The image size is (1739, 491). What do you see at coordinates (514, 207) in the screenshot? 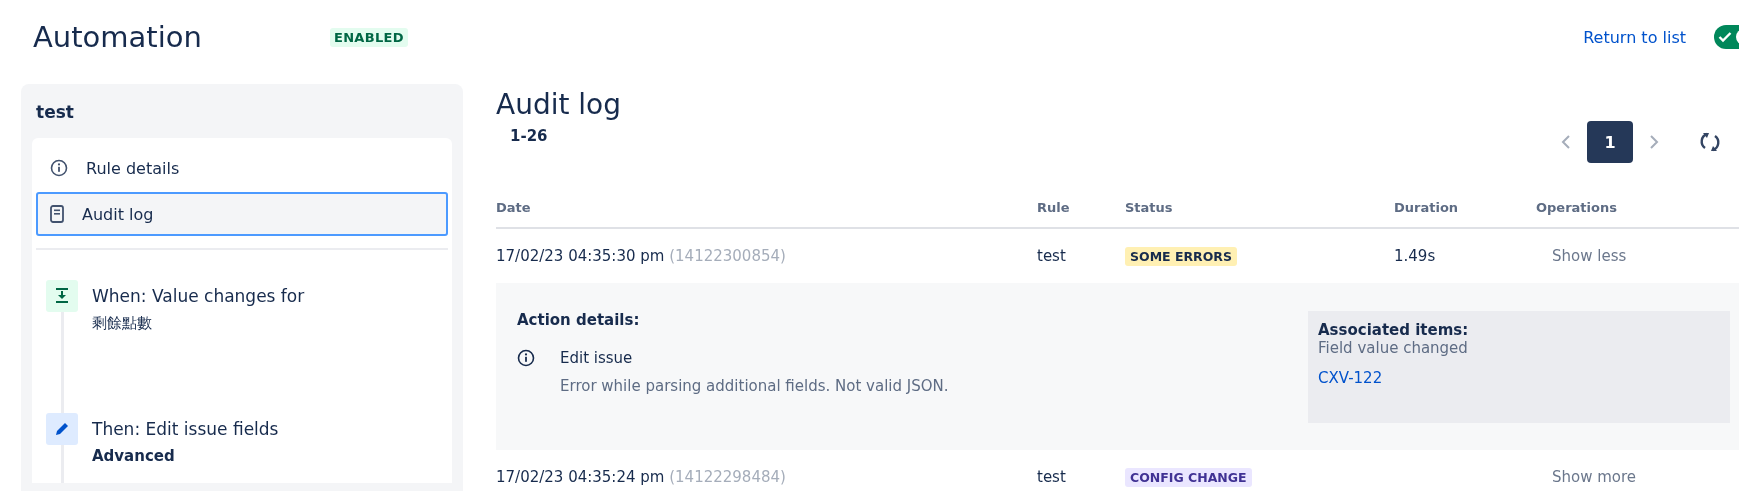
I see `column-header: Date` at bounding box center [514, 207].